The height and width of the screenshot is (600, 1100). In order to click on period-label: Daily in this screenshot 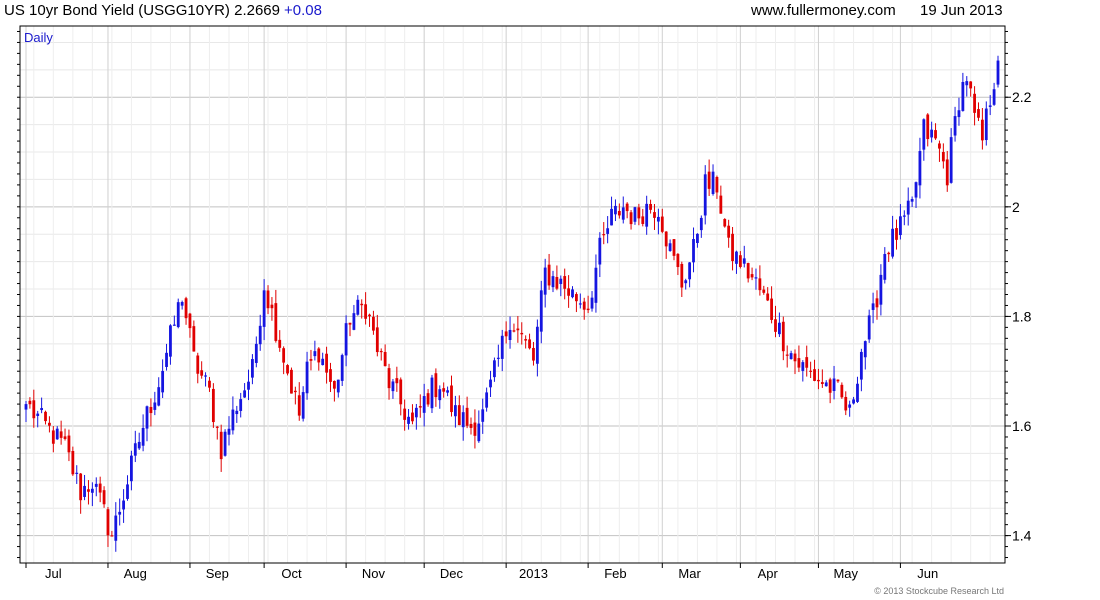, I will do `click(38, 37)`.